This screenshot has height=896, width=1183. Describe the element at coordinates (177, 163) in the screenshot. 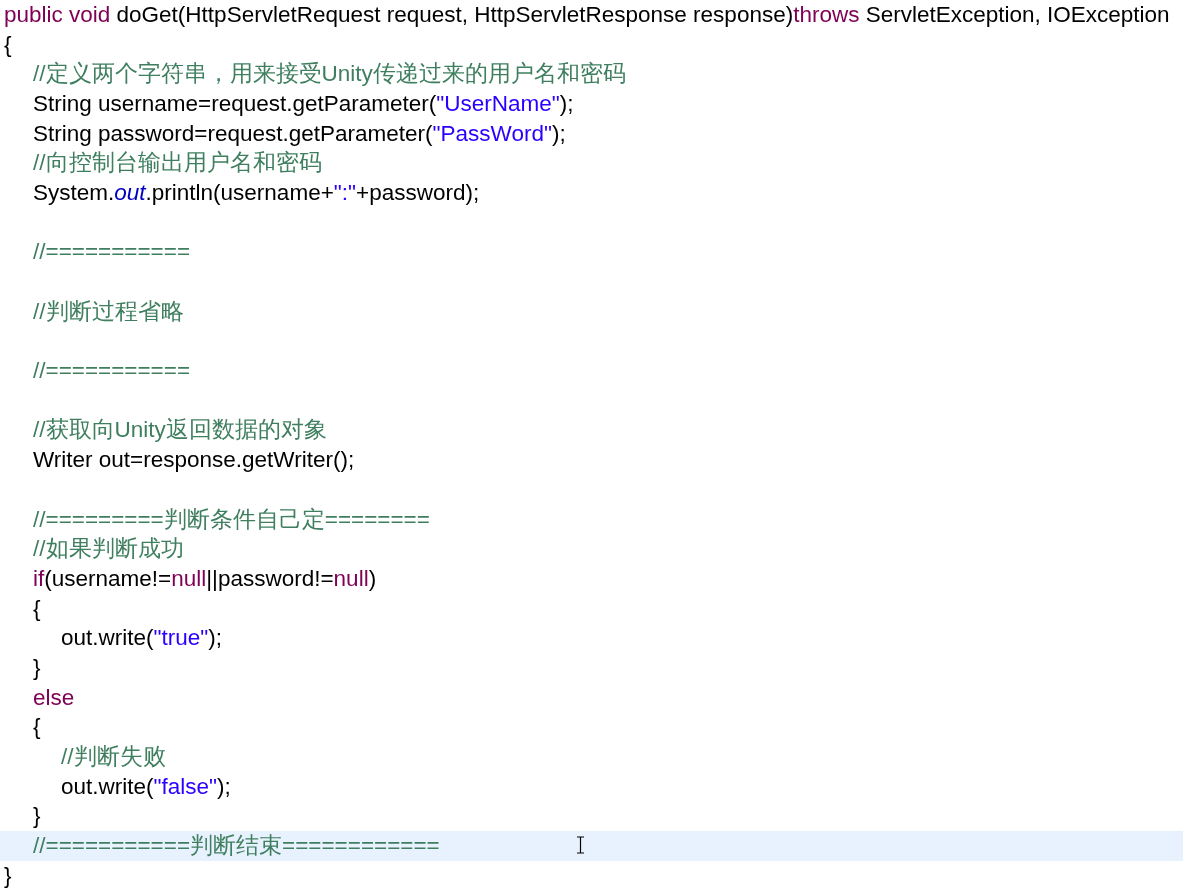

I see `code-line: //向控制台输出用户名和密码` at that location.